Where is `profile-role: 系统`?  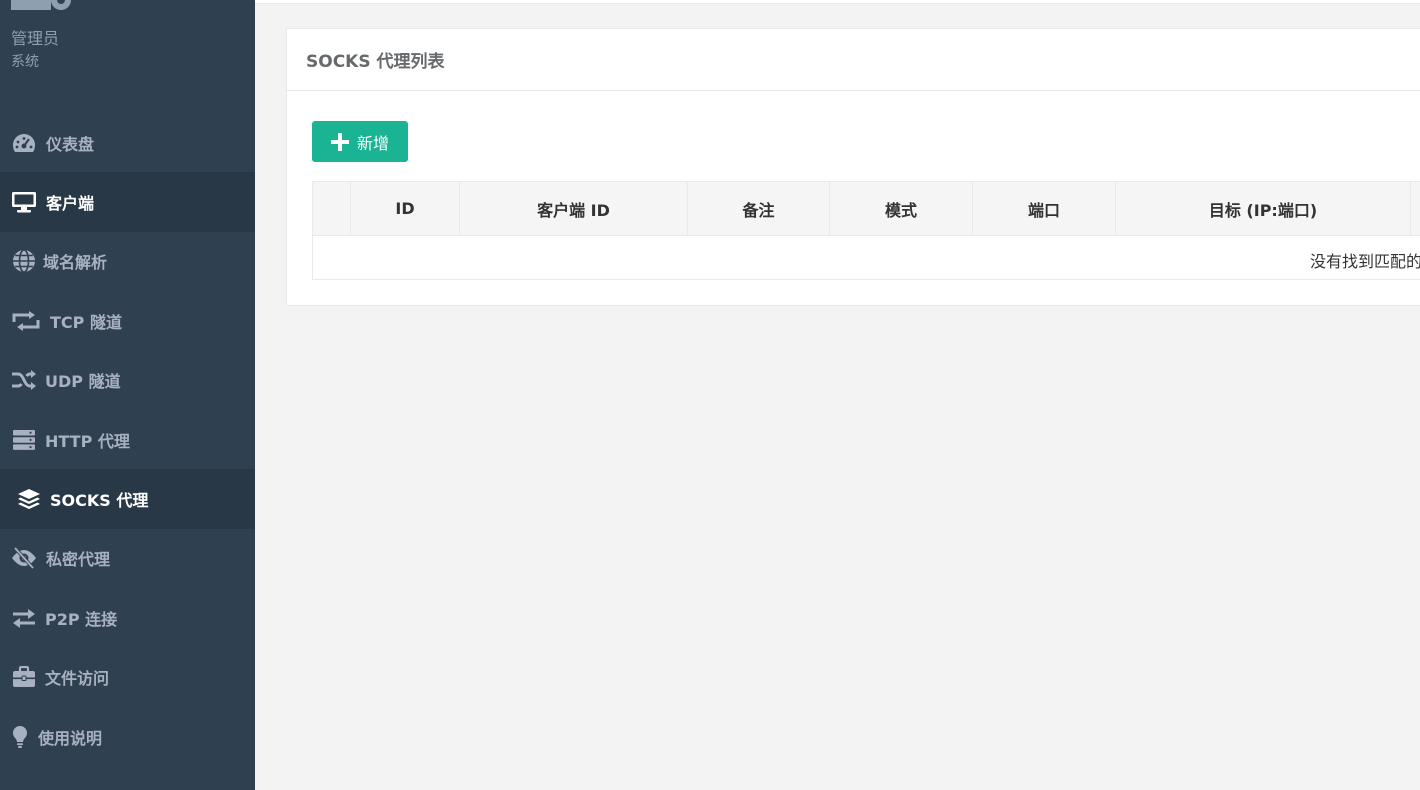
profile-role: 系统 is located at coordinates (25, 62).